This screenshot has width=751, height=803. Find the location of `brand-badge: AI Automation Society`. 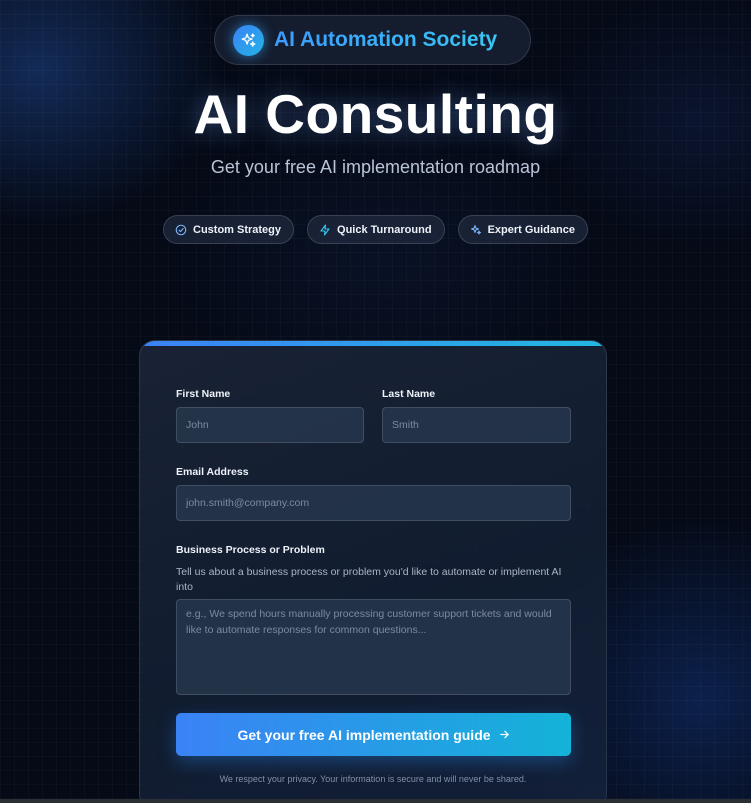

brand-badge: AI Automation Society is located at coordinates (372, 40).